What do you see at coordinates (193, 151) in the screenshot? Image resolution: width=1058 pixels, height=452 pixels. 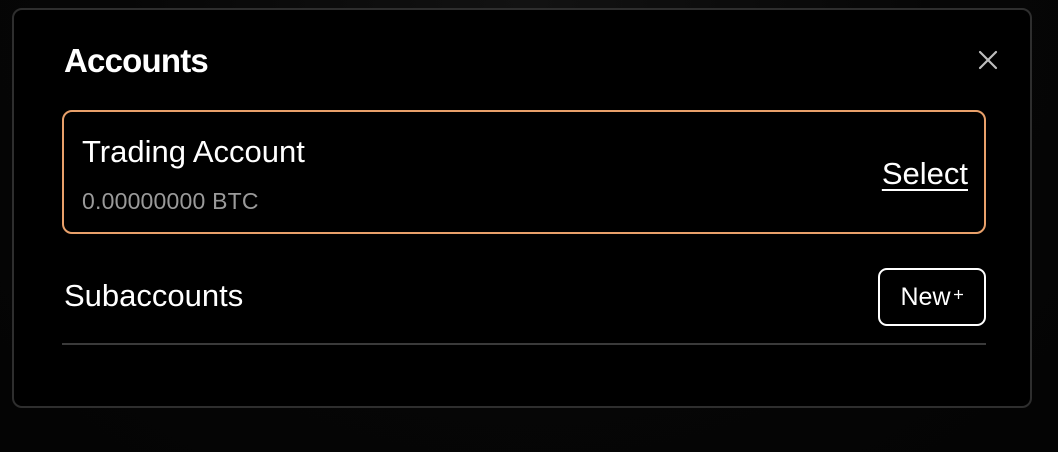 I see `account-name: Trading Account` at bounding box center [193, 151].